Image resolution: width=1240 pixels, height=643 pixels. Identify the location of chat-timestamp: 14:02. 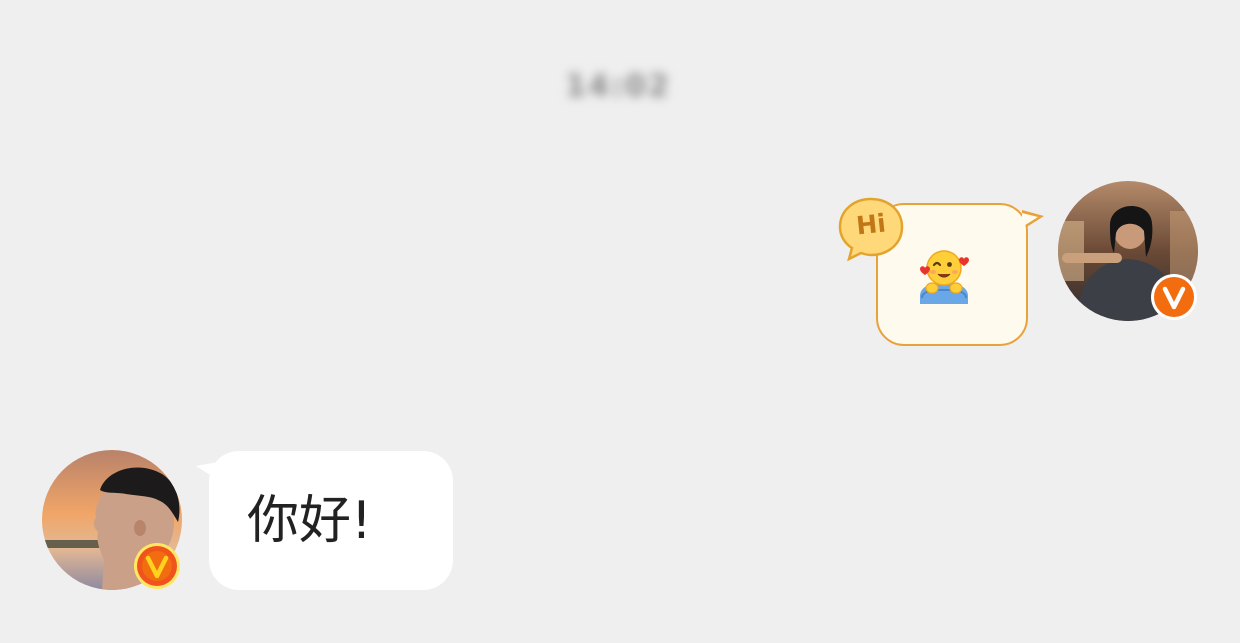
(618, 86).